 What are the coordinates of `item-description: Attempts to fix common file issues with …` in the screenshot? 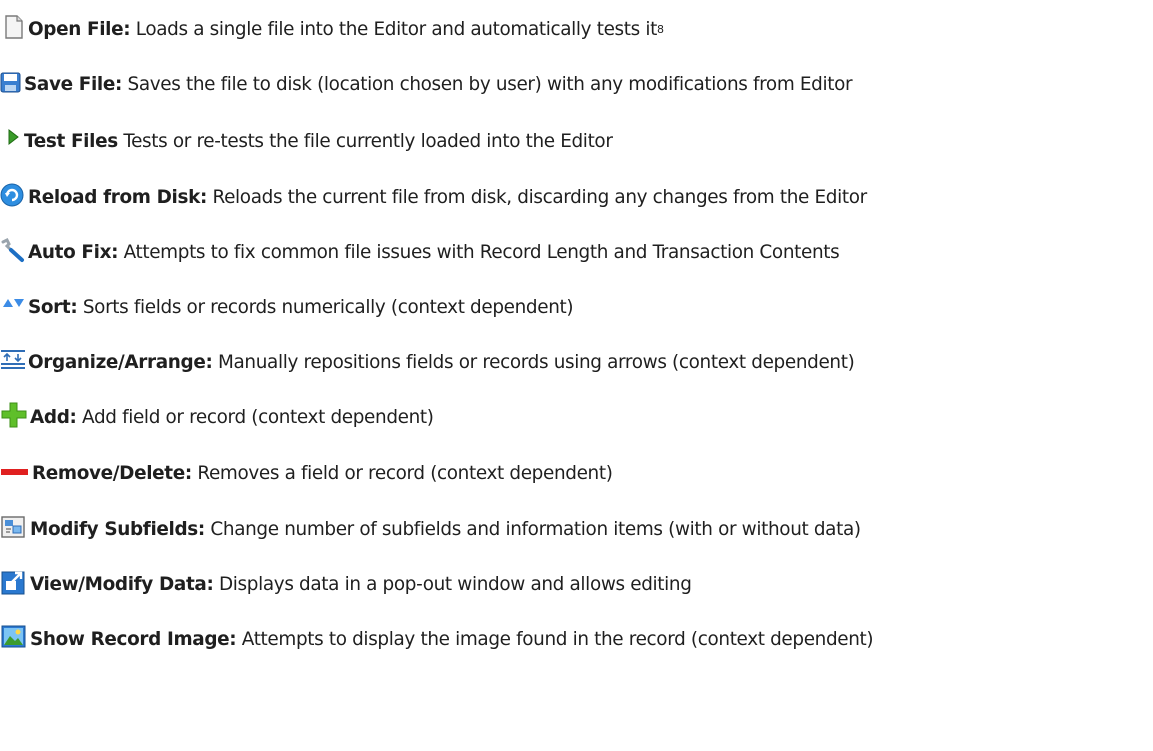 It's located at (481, 252).